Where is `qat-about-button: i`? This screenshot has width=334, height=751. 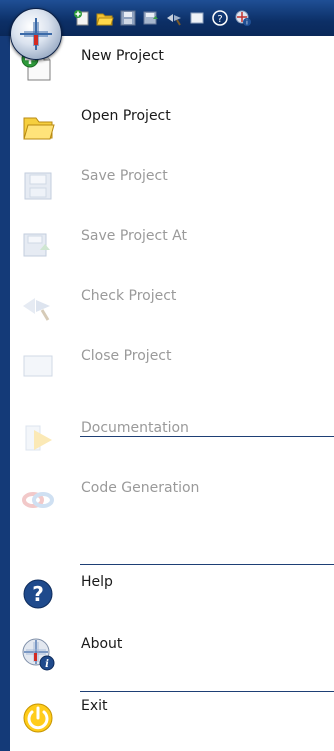
qat-about-button: i is located at coordinates (243, 18).